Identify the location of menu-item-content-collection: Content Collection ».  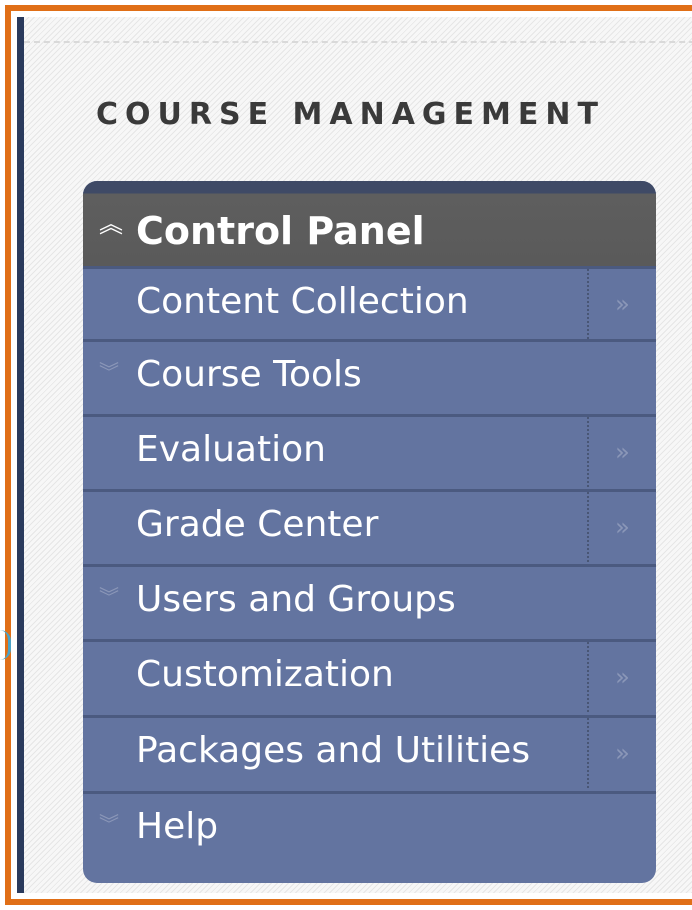
(369, 302).